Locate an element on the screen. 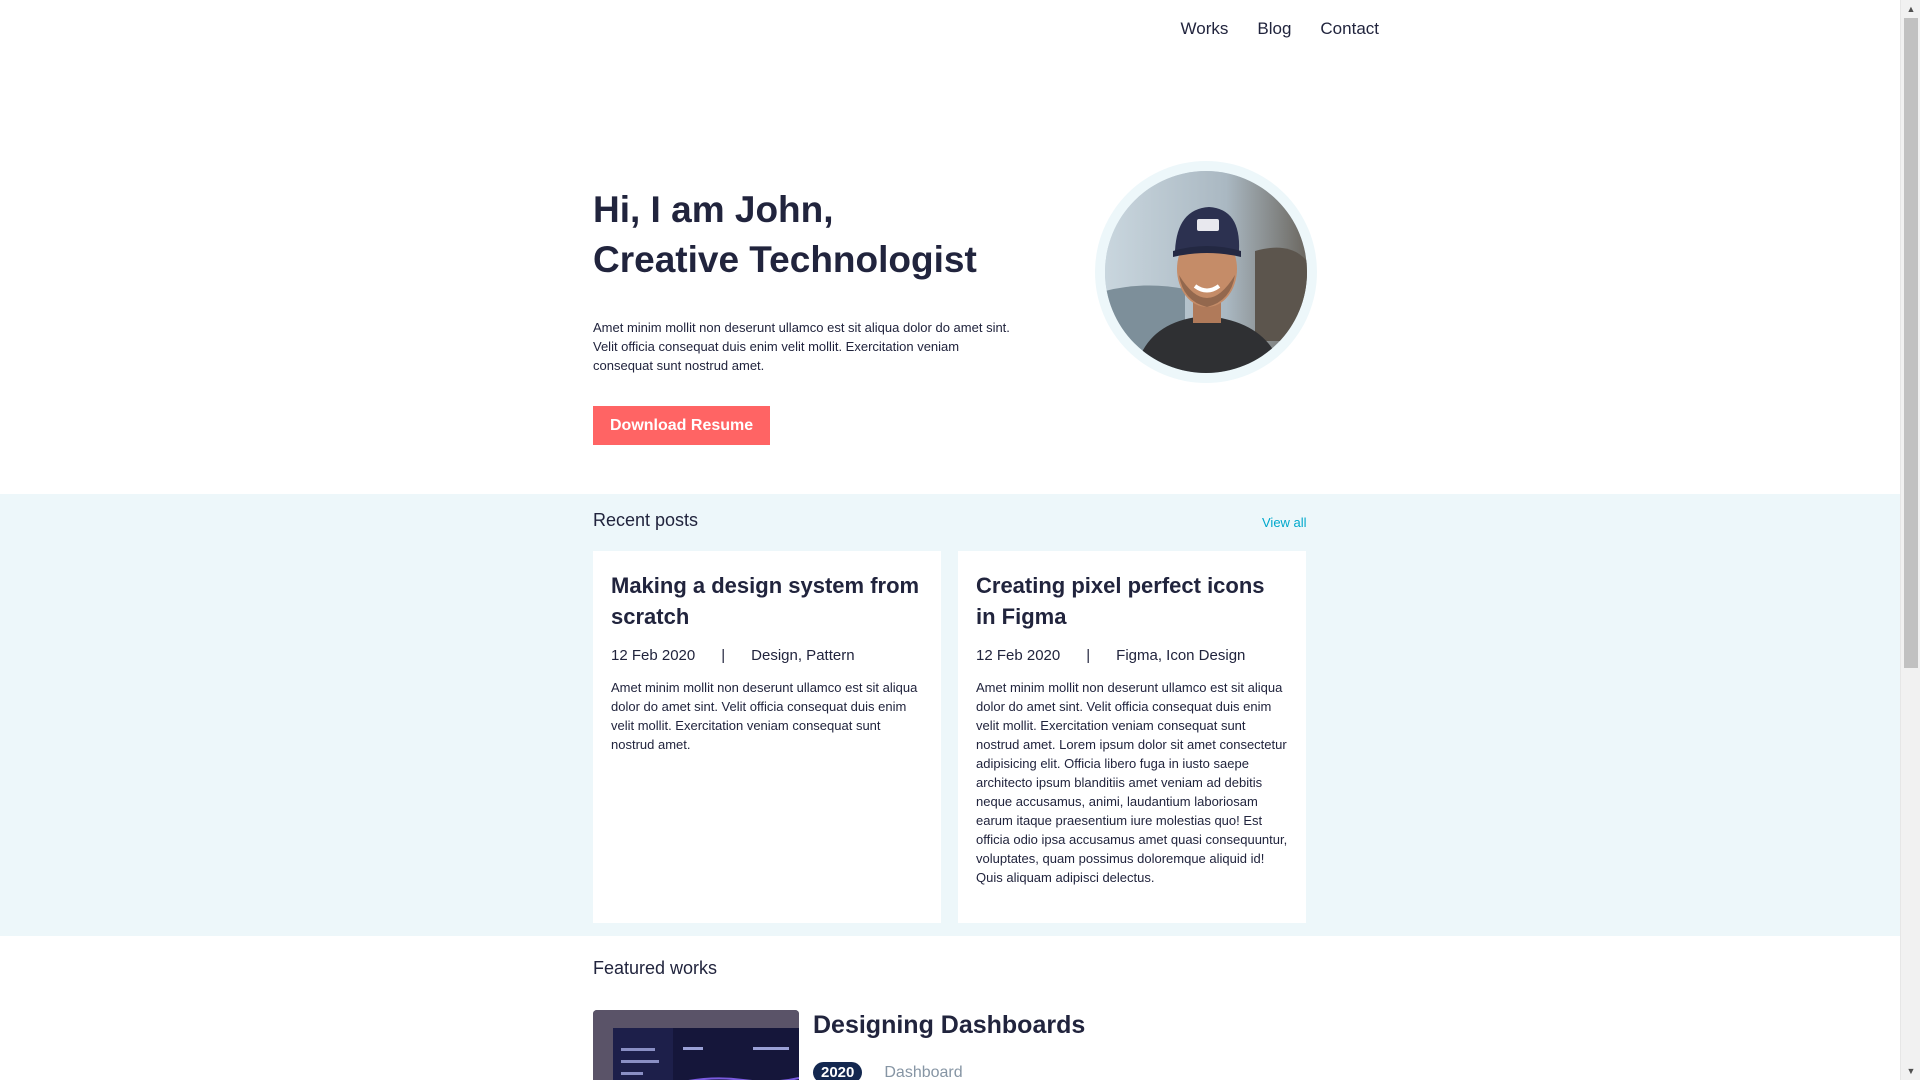  post-title: Creating pixel perfect icons in Figma is located at coordinates (1132, 601).